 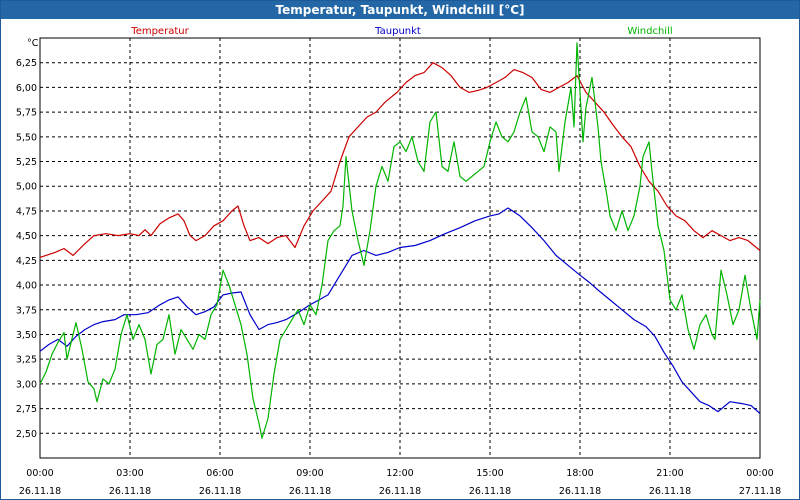 I want to click on legend-windchill: Windchill, so click(x=649, y=31).